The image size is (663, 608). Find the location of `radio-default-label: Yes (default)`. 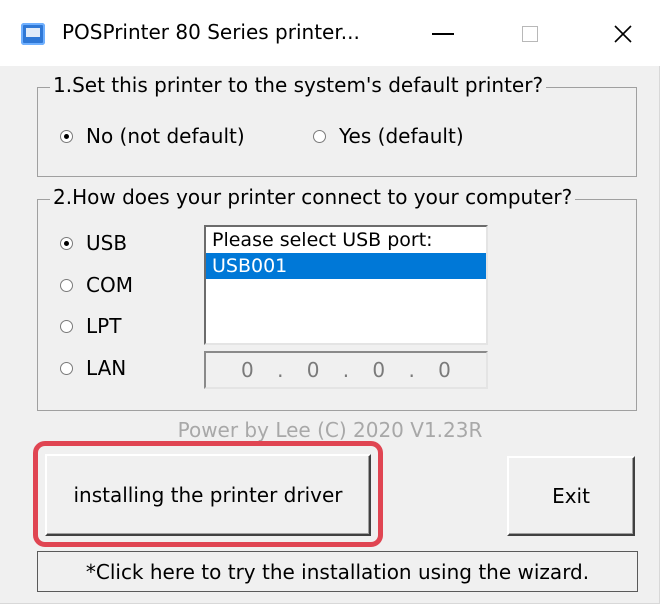

radio-default-label: Yes (default) is located at coordinates (401, 136).